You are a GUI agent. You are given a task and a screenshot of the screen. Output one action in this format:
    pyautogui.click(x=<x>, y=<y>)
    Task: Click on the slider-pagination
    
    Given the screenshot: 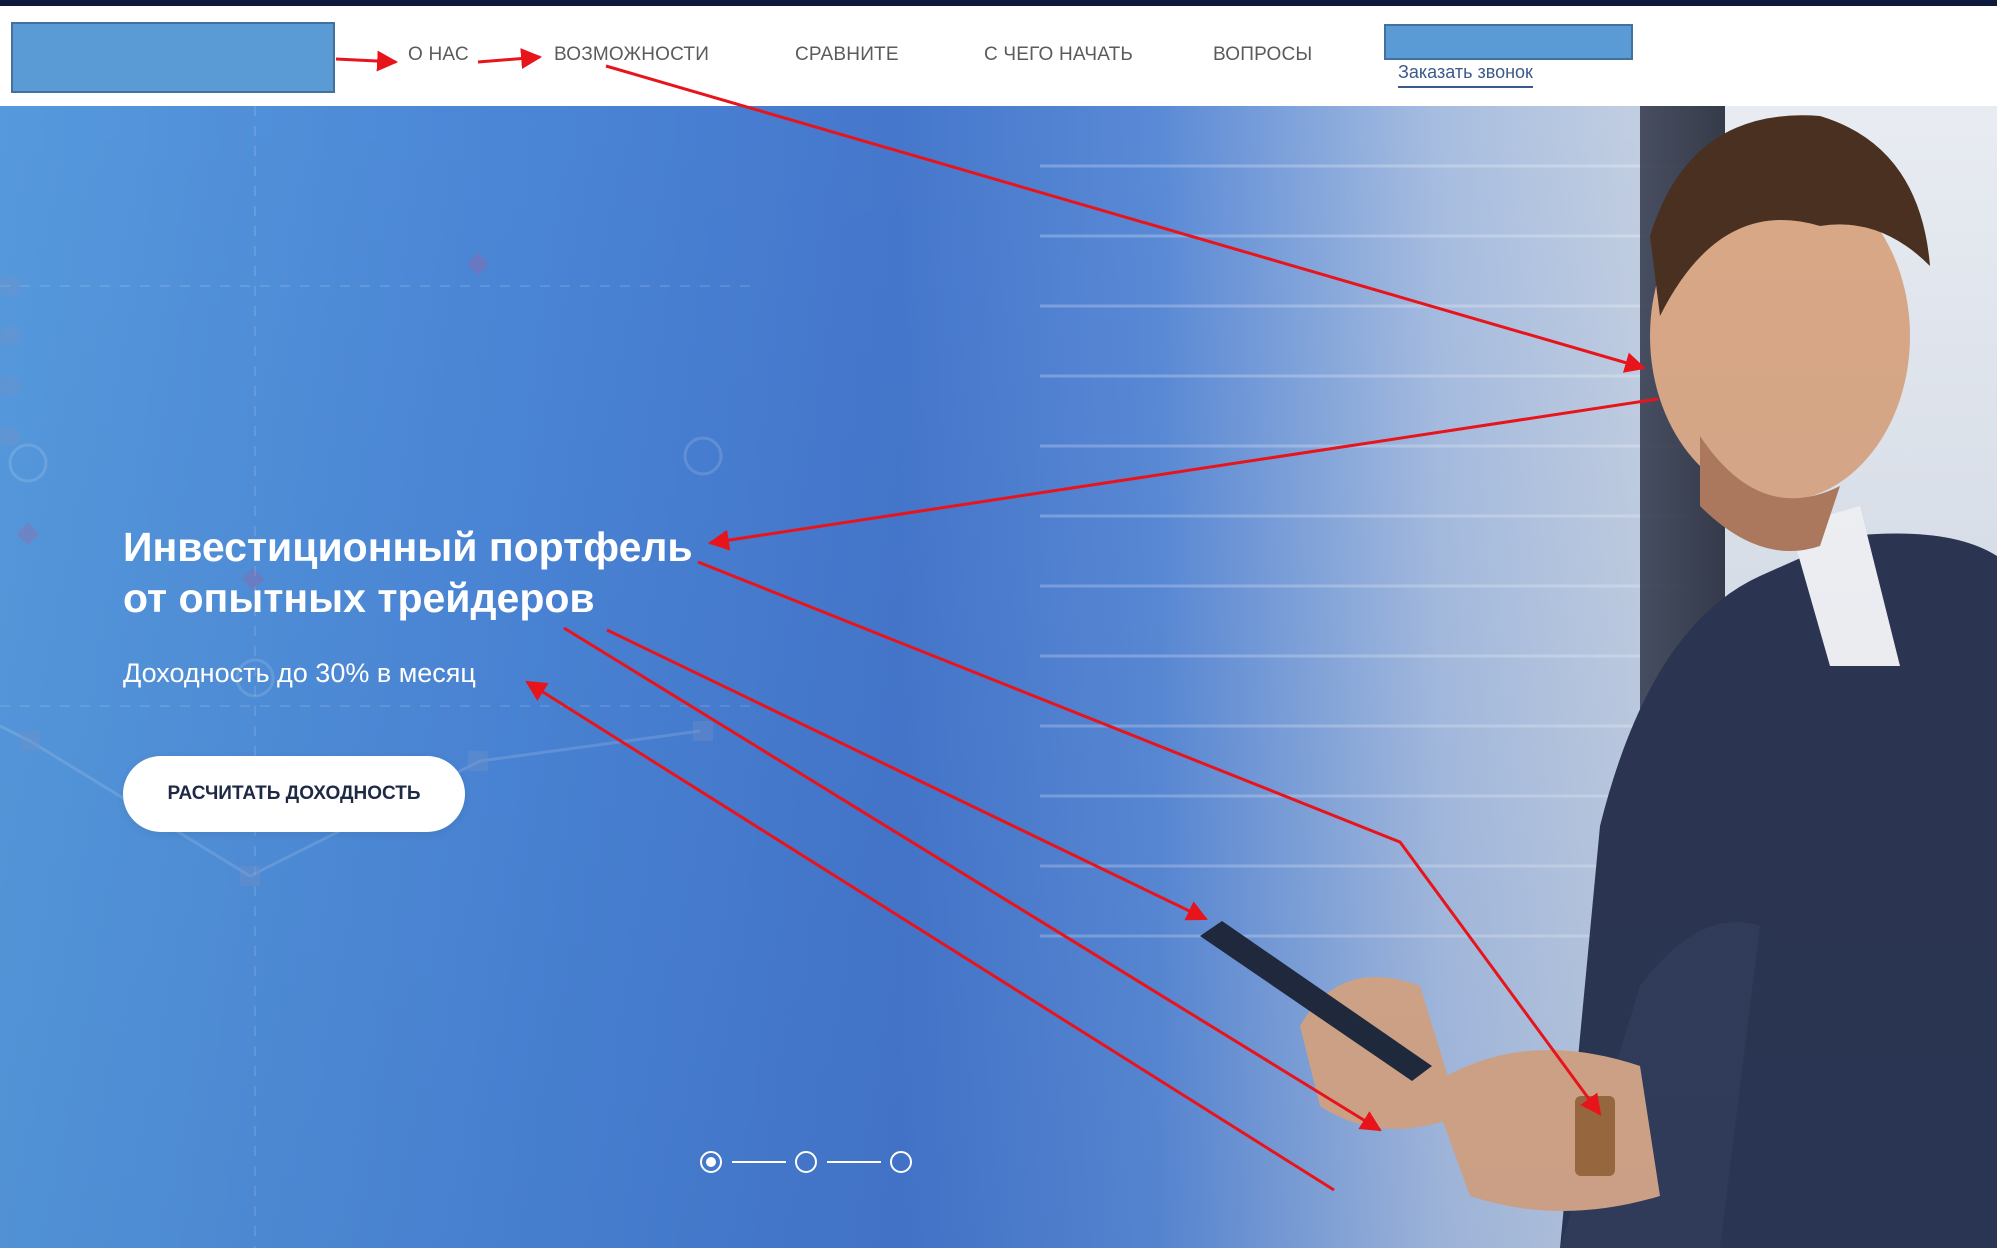 What is the action you would take?
    pyautogui.click(x=810, y=1163)
    